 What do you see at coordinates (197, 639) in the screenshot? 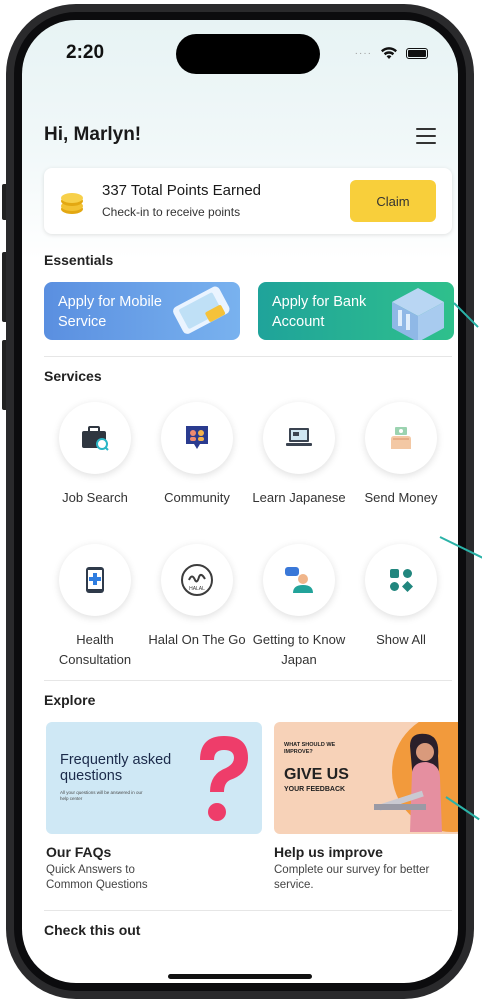
I see `service-label: Halal On The Go` at bounding box center [197, 639].